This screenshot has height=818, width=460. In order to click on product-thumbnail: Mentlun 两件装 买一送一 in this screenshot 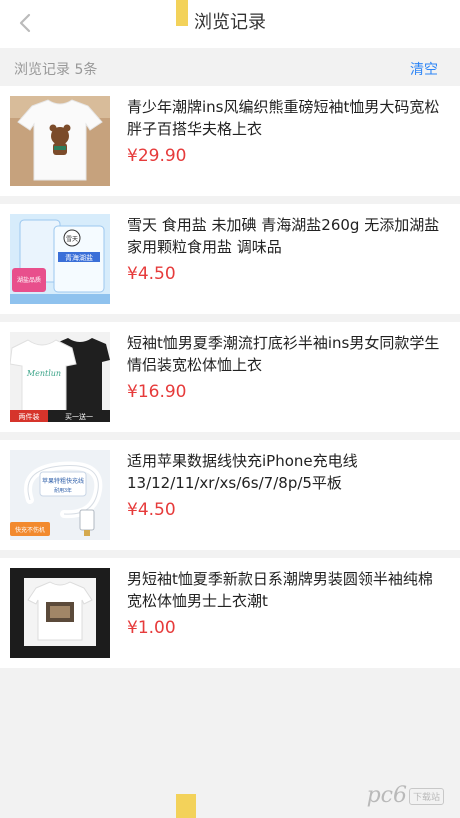, I will do `click(60, 377)`.